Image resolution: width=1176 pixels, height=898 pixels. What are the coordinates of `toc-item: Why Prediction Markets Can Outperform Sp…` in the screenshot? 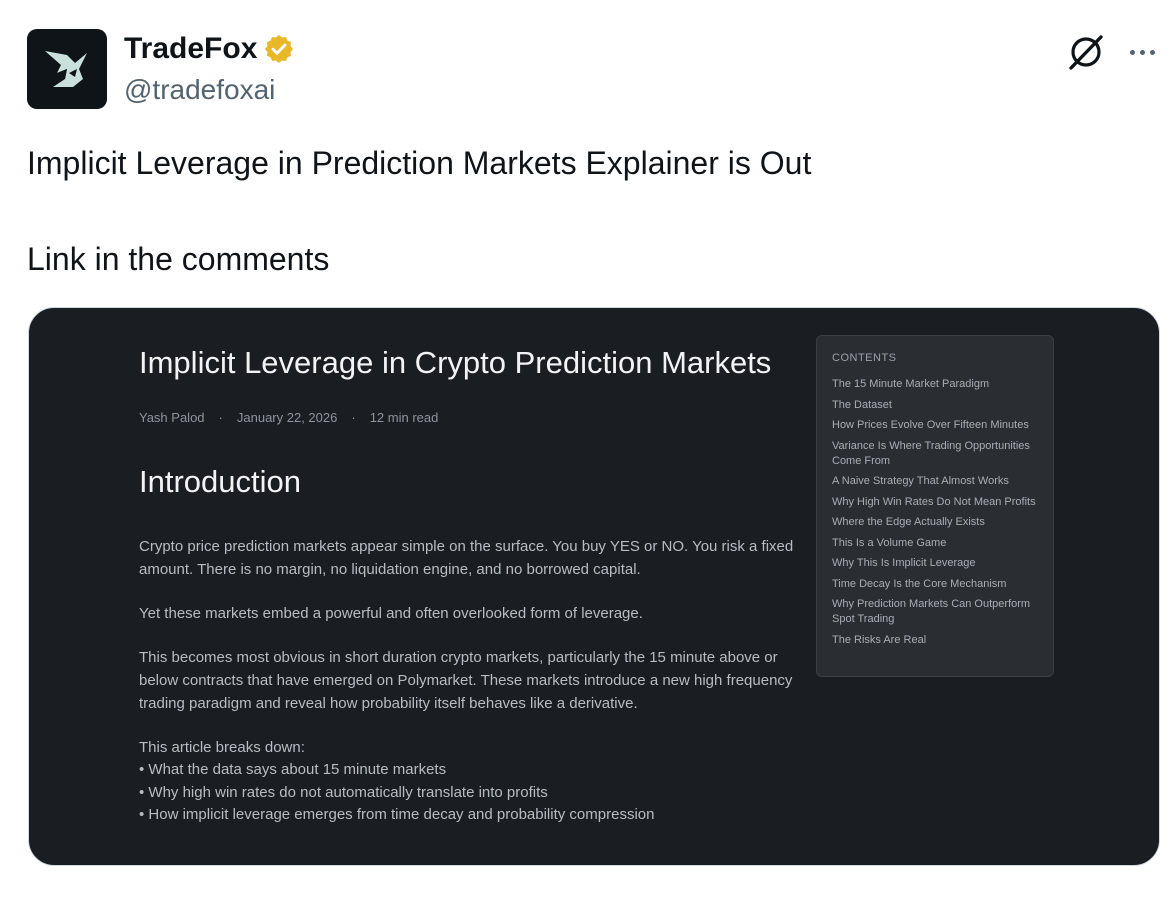 It's located at (931, 611).